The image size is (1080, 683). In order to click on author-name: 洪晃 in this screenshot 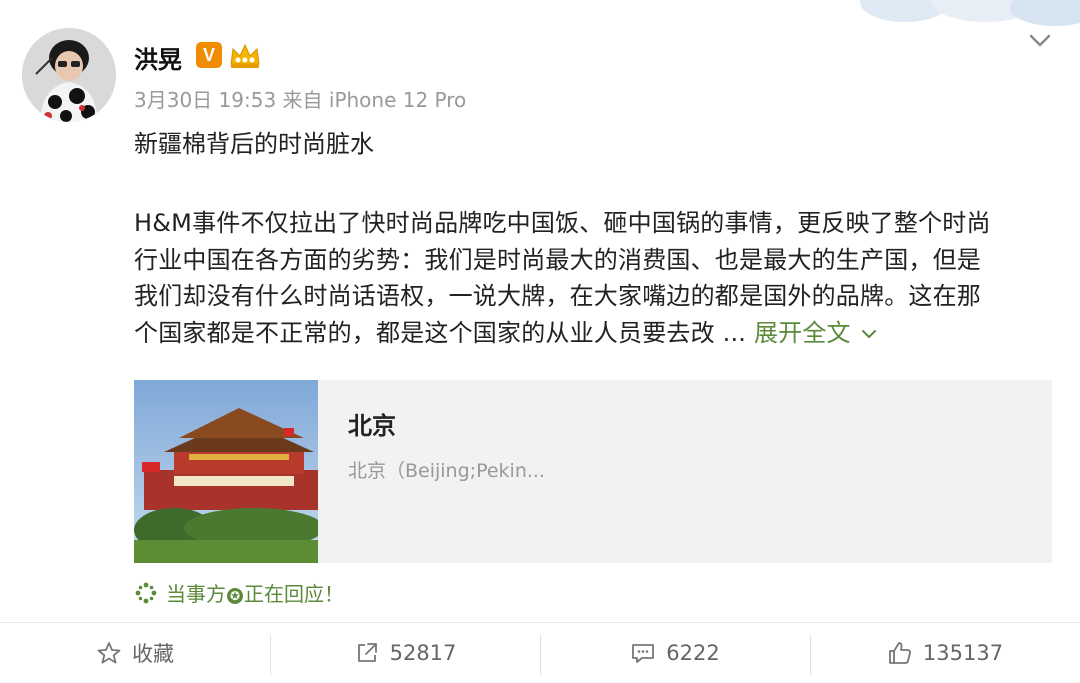, I will do `click(158, 57)`.